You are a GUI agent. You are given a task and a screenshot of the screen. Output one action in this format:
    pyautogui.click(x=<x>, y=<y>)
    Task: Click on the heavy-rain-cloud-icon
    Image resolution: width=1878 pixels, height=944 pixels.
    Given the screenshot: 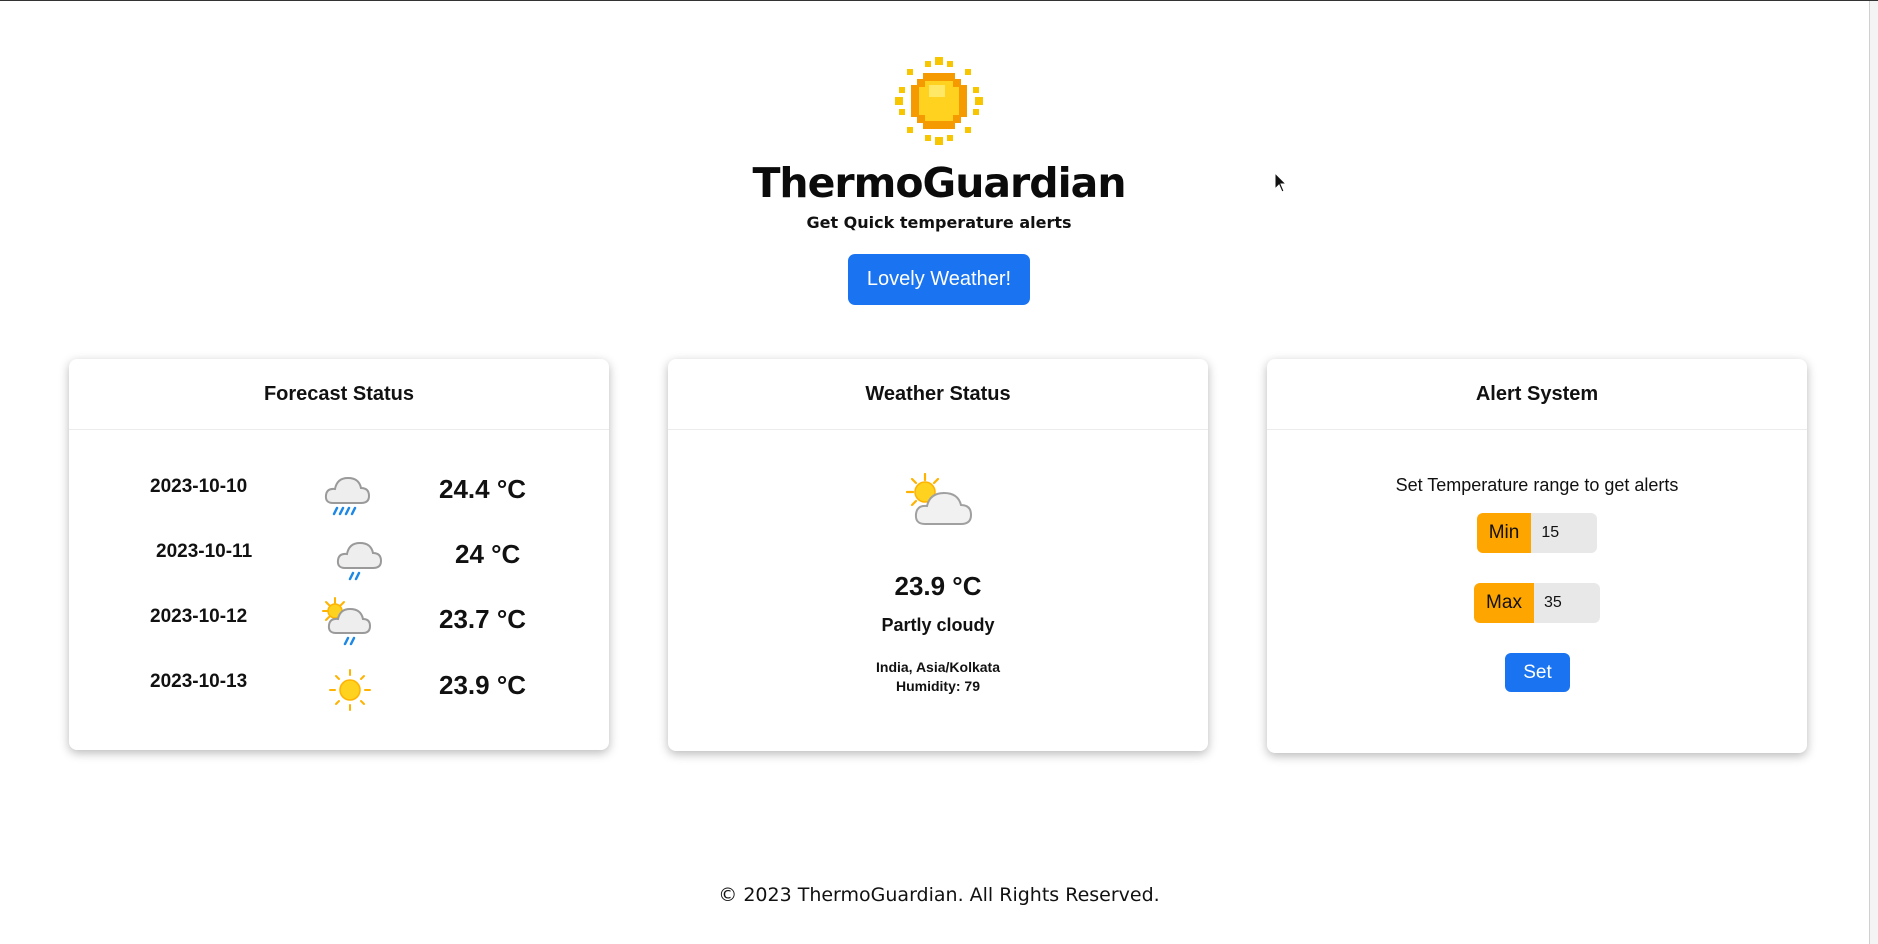 What is the action you would take?
    pyautogui.click(x=347, y=496)
    